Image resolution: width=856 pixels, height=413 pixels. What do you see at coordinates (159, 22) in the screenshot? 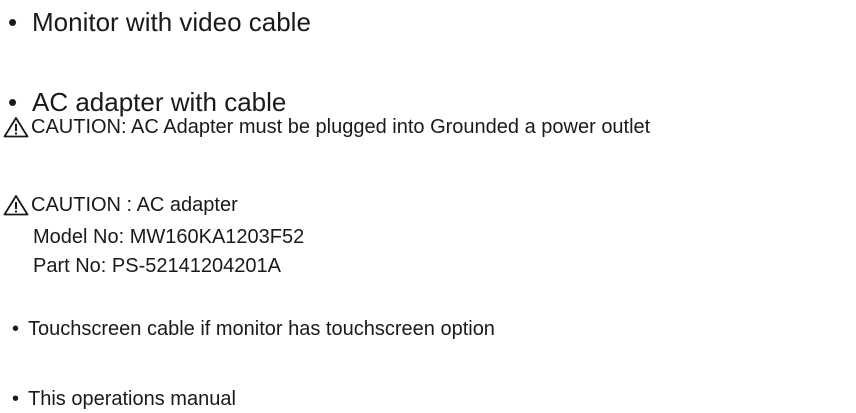
I see `list-item-monitor: • Monitor with video cable` at bounding box center [159, 22].